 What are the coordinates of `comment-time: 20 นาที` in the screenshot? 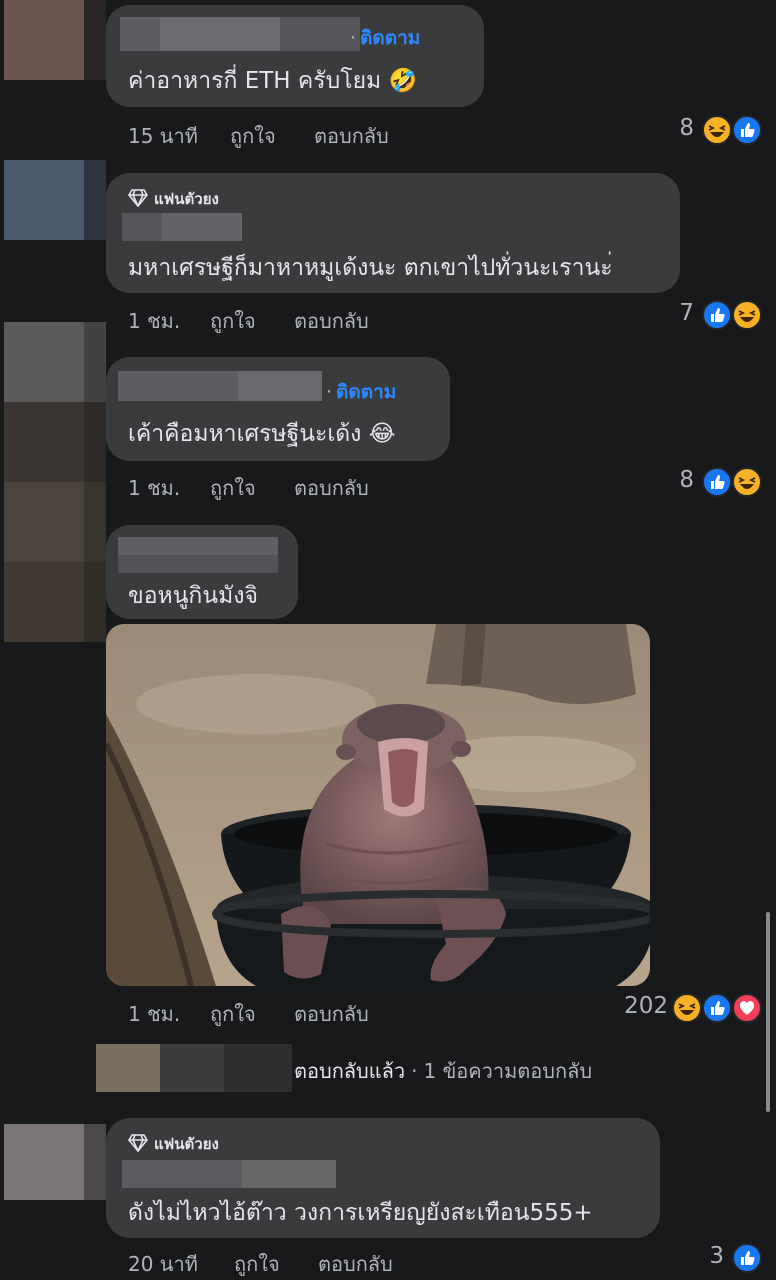 It's located at (163, 1264).